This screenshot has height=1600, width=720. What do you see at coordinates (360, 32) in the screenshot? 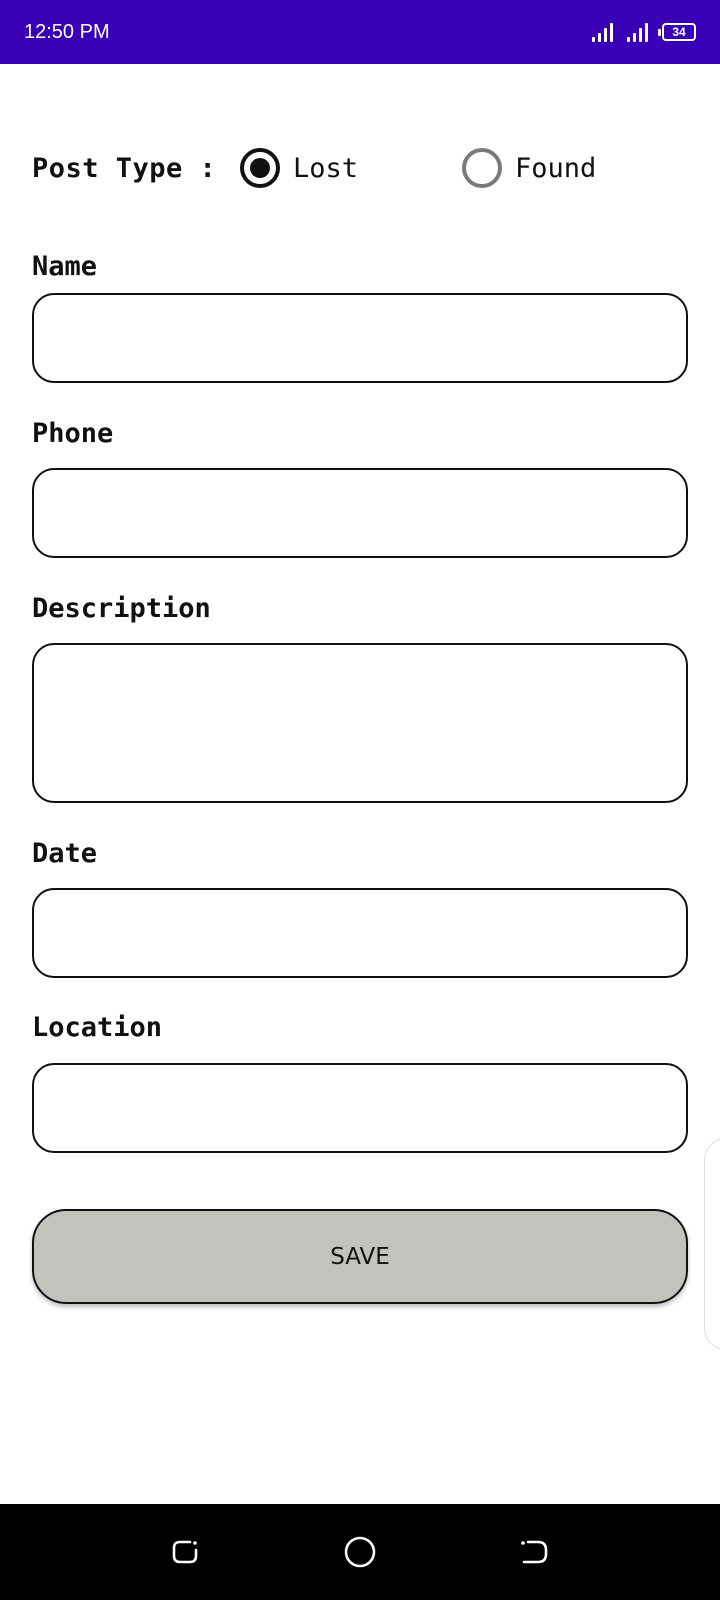
I see `status-bar: 12:50 PM 34` at bounding box center [360, 32].